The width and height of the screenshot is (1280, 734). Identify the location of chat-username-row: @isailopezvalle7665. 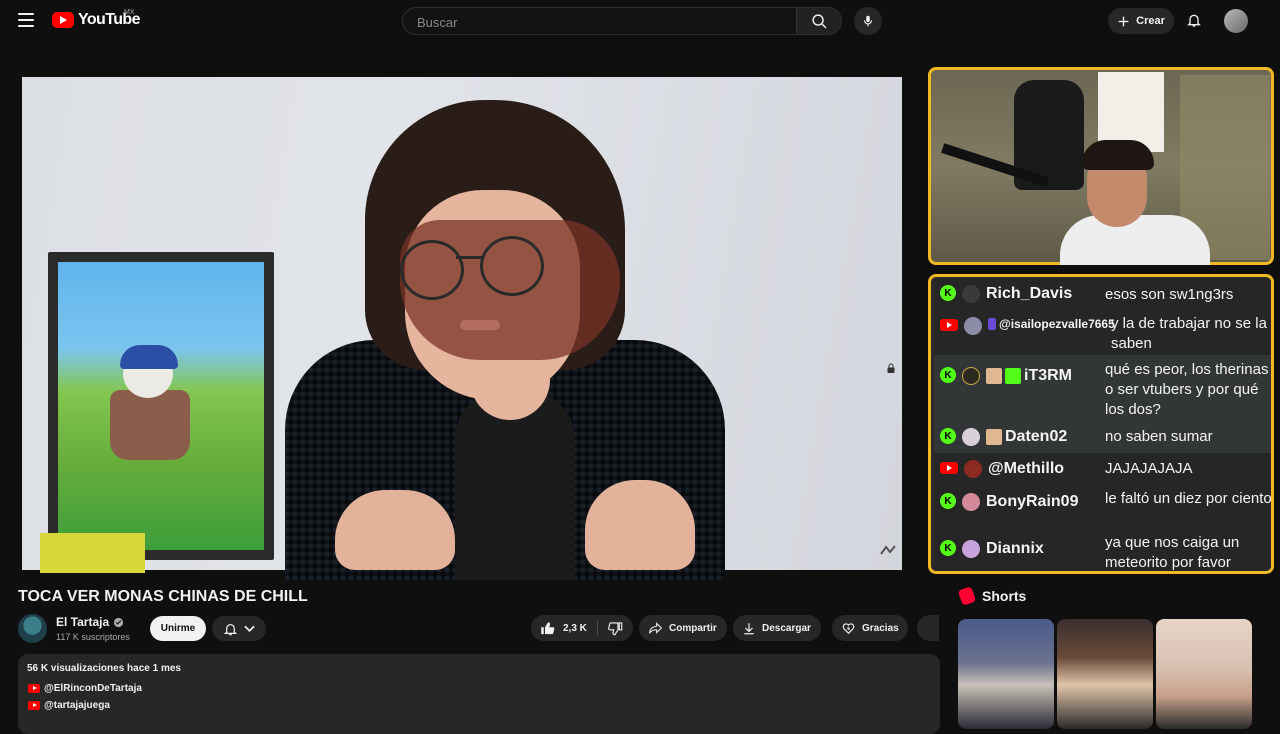
(1051, 324).